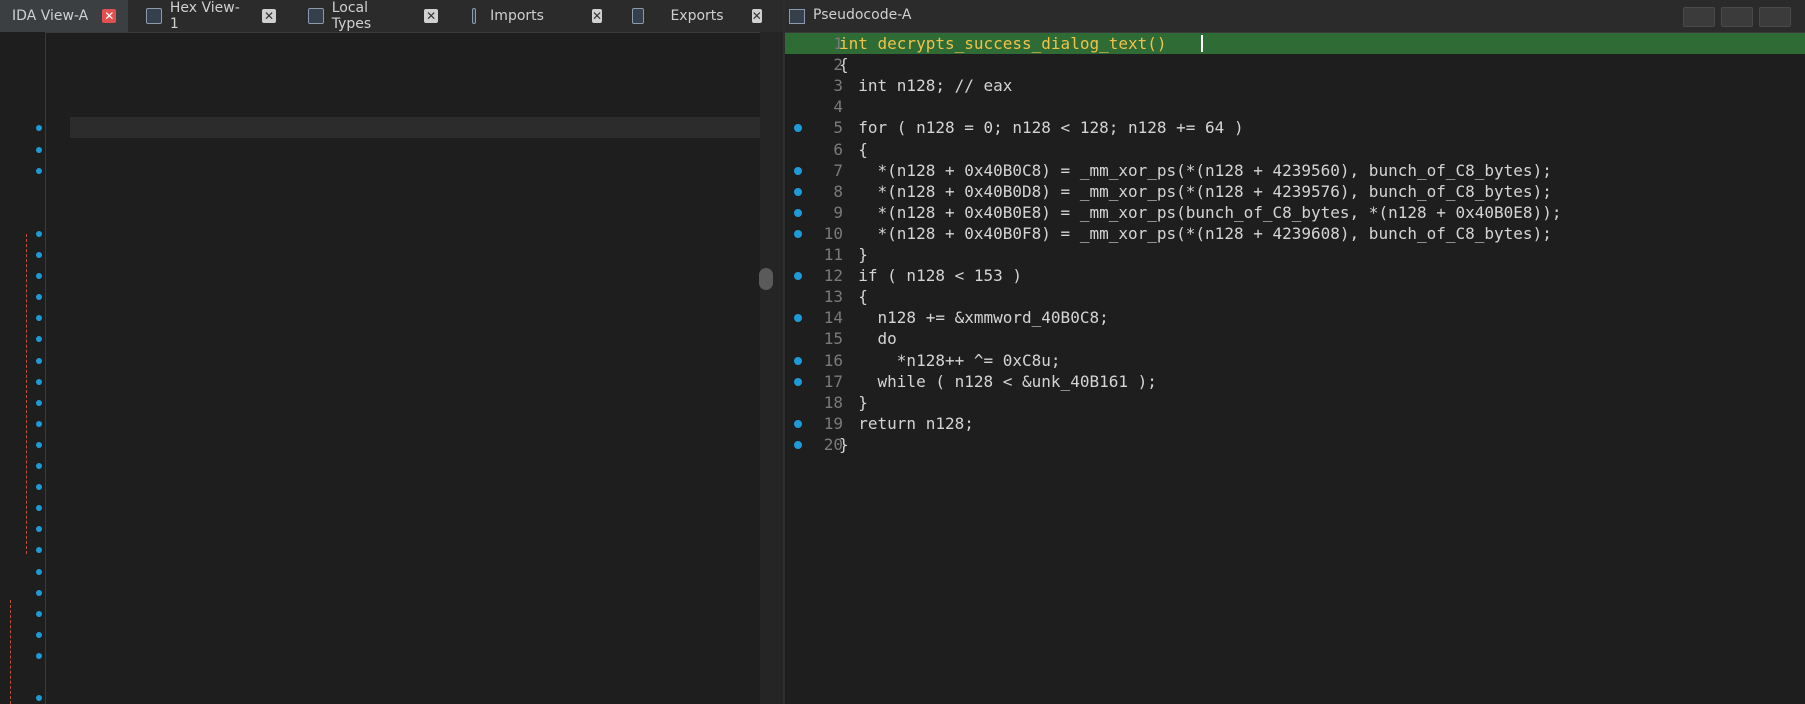 The width and height of the screenshot is (1805, 704). Describe the element at coordinates (1295, 423) in the screenshot. I see `pseudocode-line: 19 return n128;` at that location.